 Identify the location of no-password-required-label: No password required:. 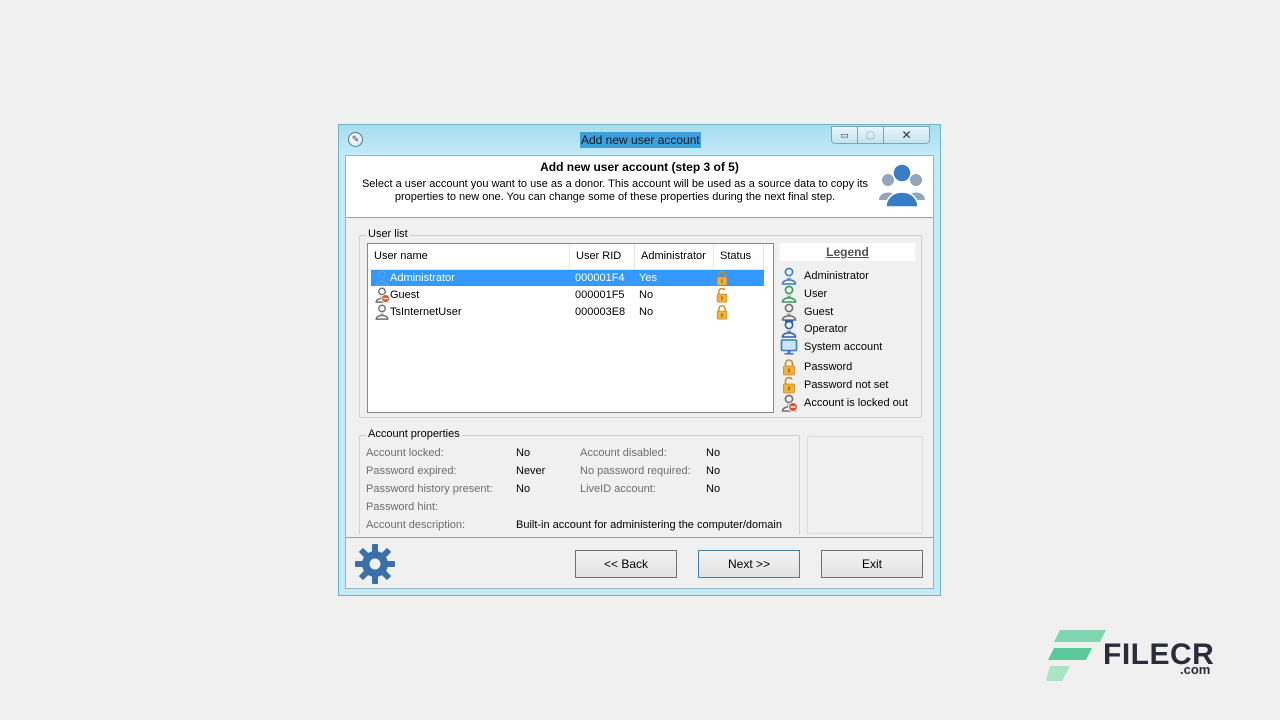
(635, 471).